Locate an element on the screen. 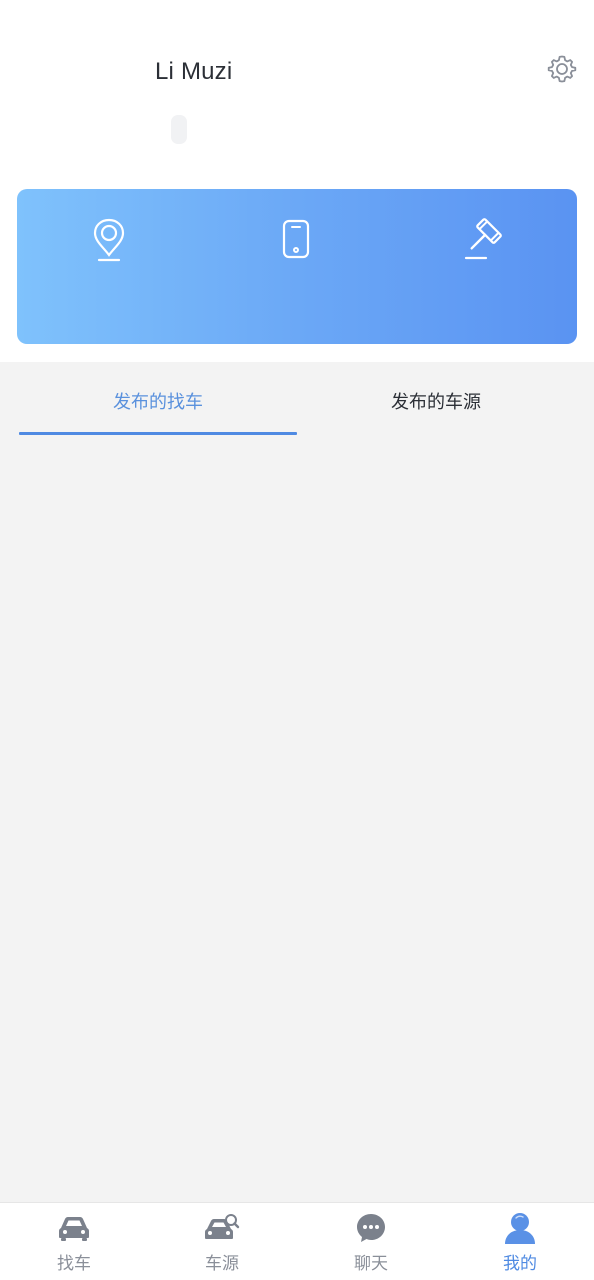 This screenshot has width=594, height=1280. auction-hammer-icon is located at coordinates (483, 239).